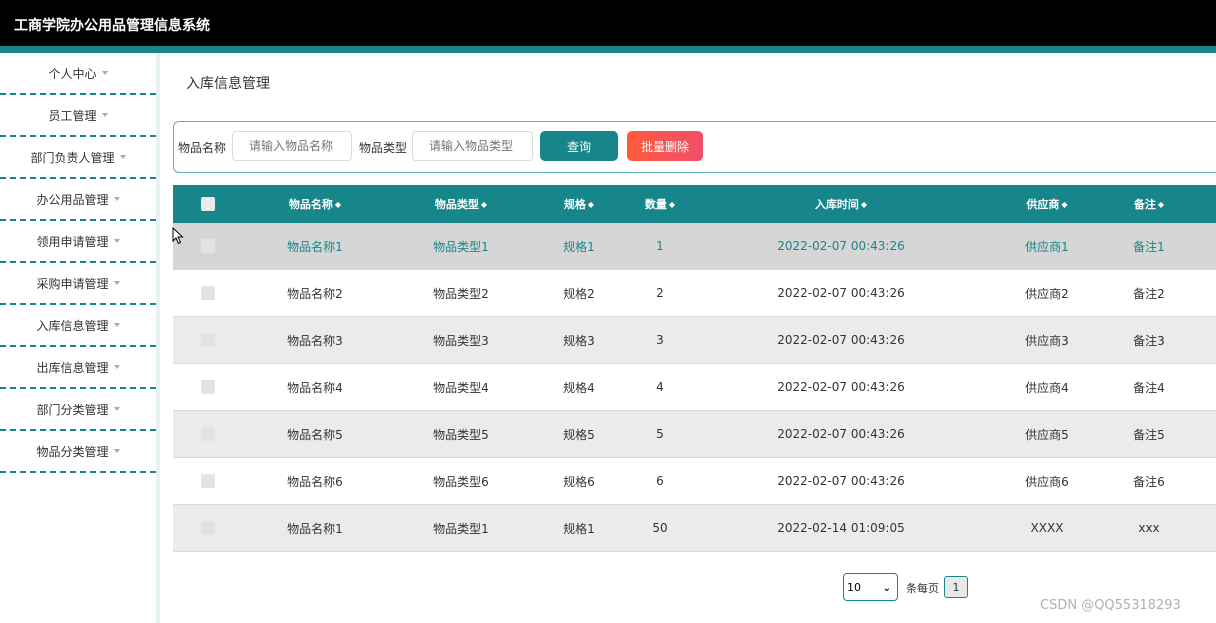 The height and width of the screenshot is (623, 1216). I want to click on page-size-select: 10 ⌄, so click(870, 587).